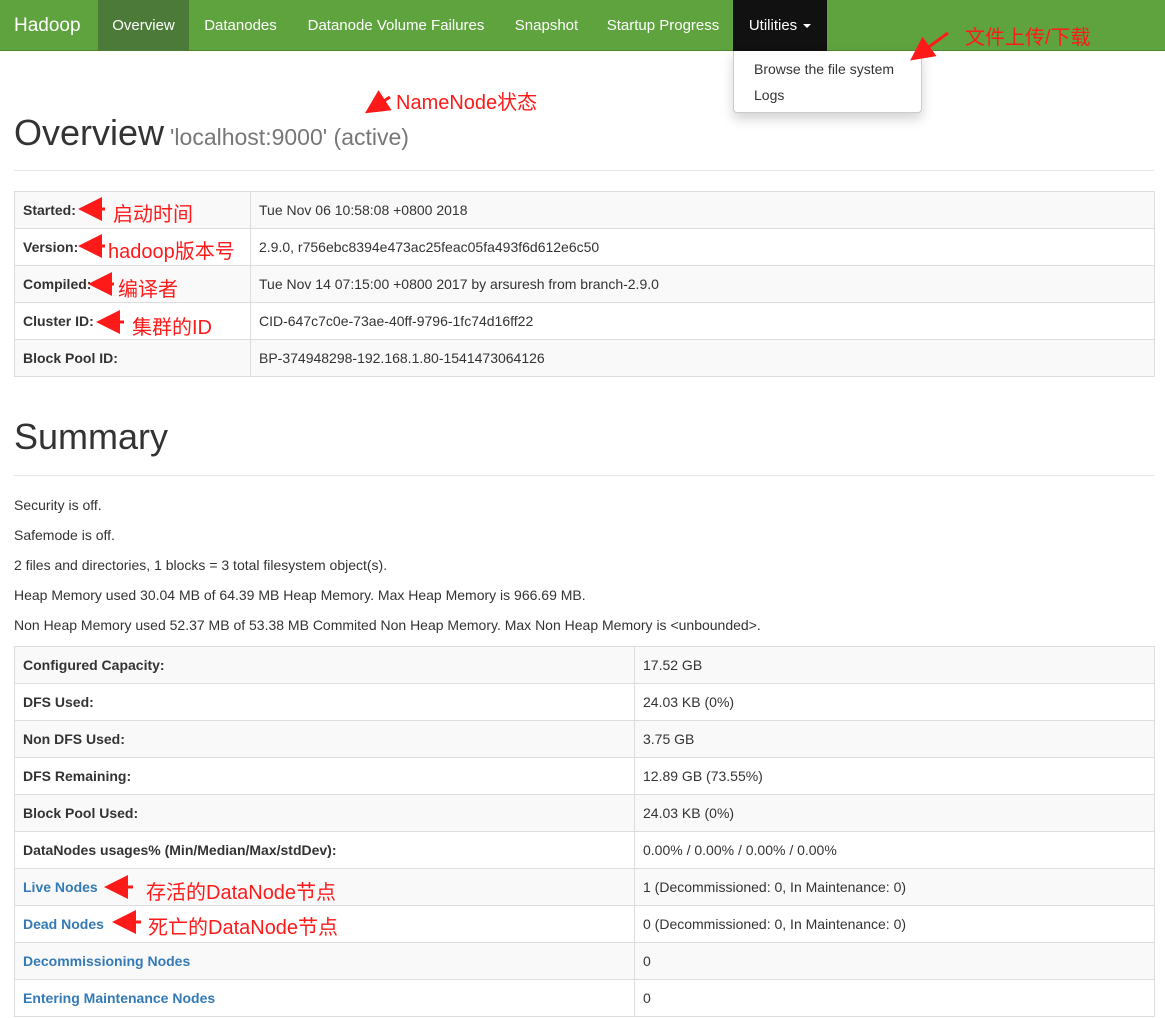 The height and width of the screenshot is (1018, 1165). What do you see at coordinates (929, 46) in the screenshot?
I see `arrow-upload-icon` at bounding box center [929, 46].